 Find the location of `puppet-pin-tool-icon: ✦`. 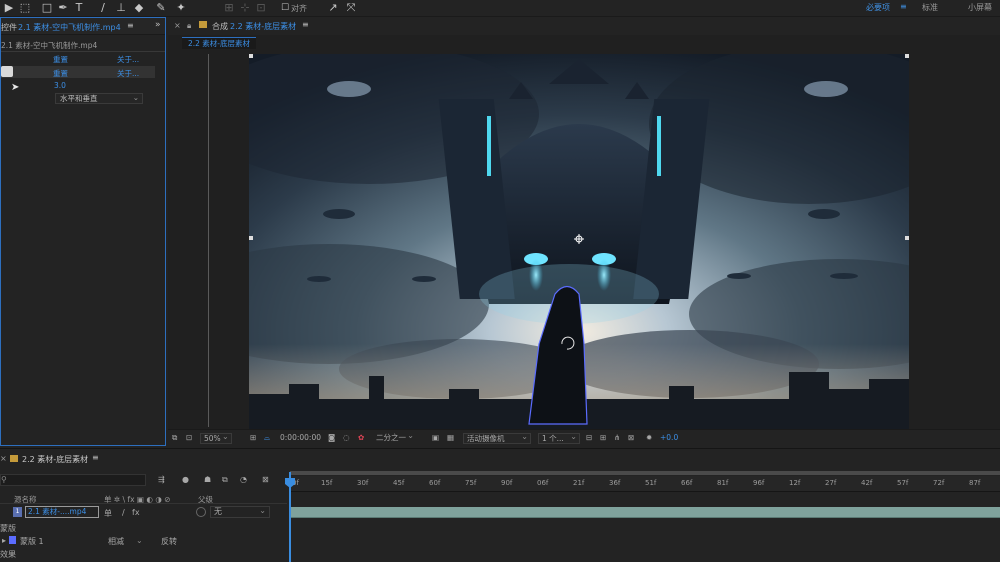

puppet-pin-tool-icon: ✦ is located at coordinates (181, 8).